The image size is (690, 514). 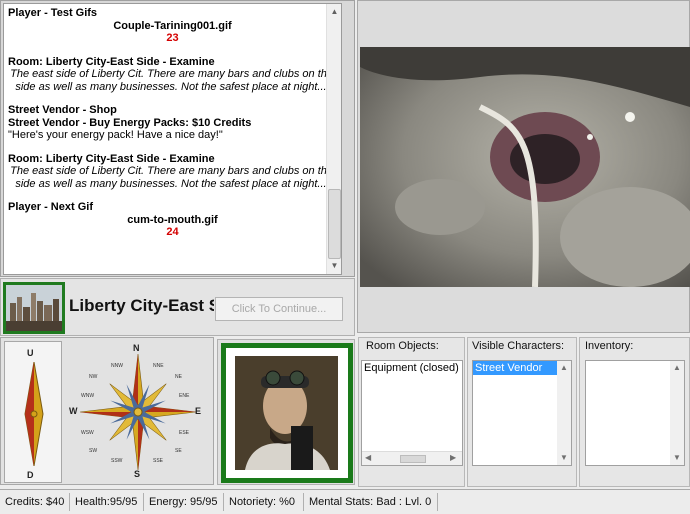 What do you see at coordinates (518, 346) in the screenshot?
I see `visible-characters-label: Visible Characters:` at bounding box center [518, 346].